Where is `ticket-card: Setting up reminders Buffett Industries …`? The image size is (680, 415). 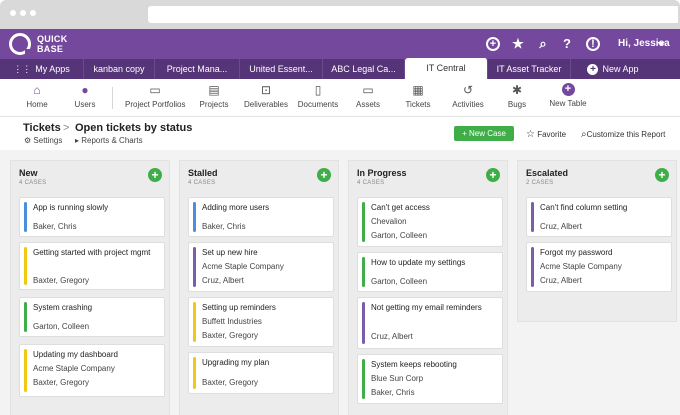 ticket-card: Setting up reminders Buffett Industries … is located at coordinates (261, 322).